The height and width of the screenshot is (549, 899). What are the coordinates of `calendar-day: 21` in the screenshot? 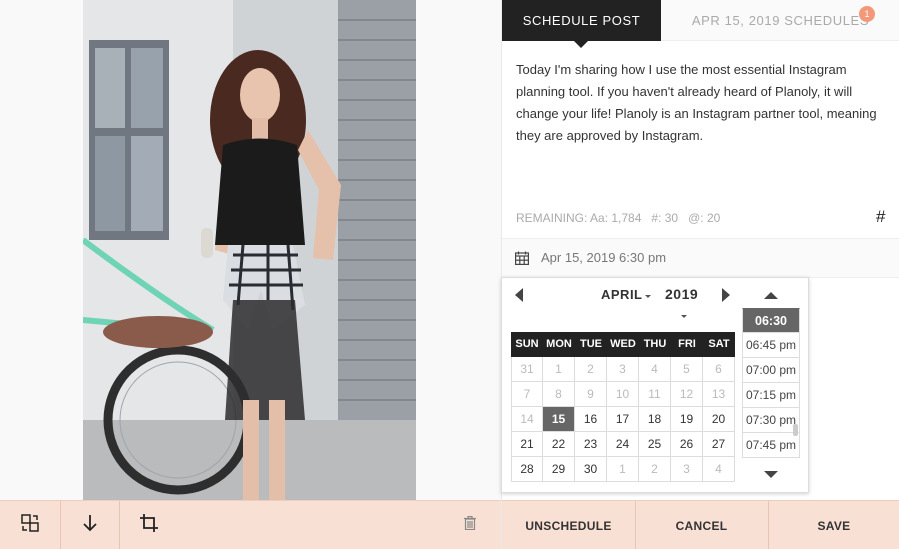 It's located at (527, 444).